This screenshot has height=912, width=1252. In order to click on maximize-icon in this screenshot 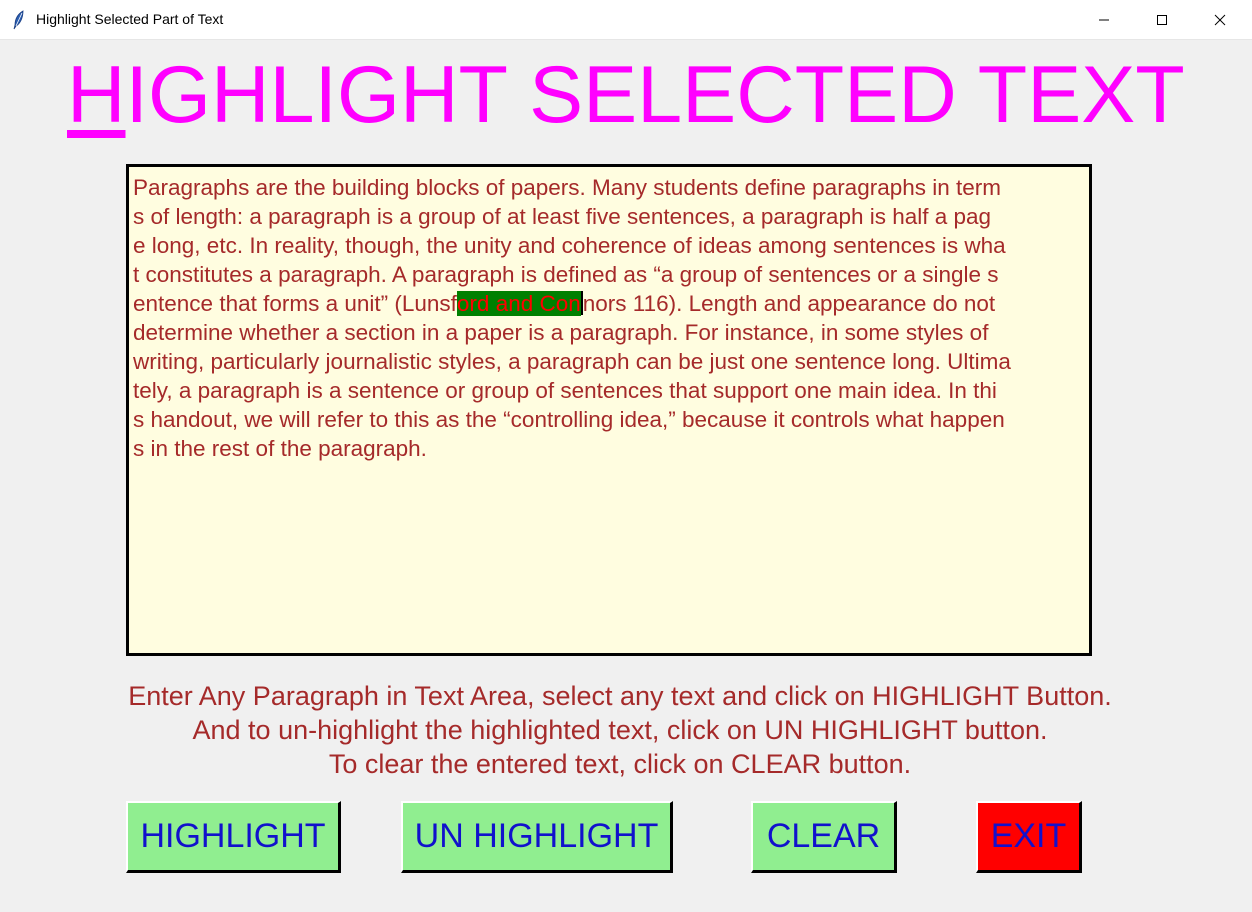, I will do `click(1162, 19)`.